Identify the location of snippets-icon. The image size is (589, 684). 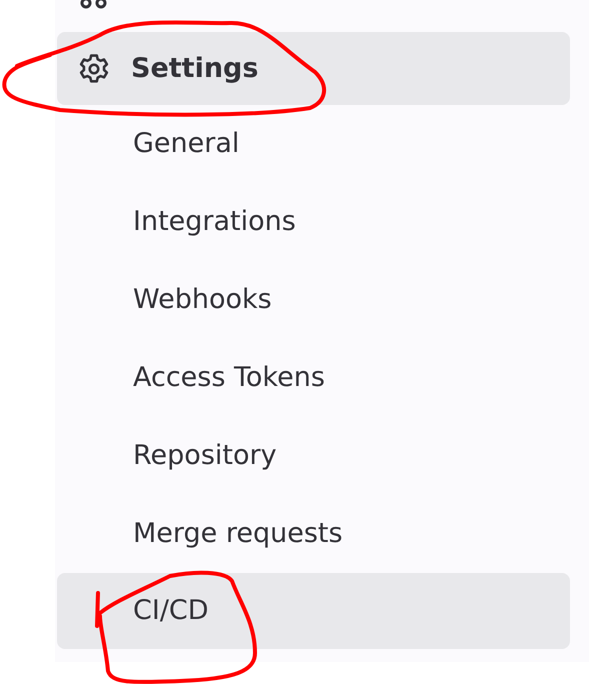
(94, 4).